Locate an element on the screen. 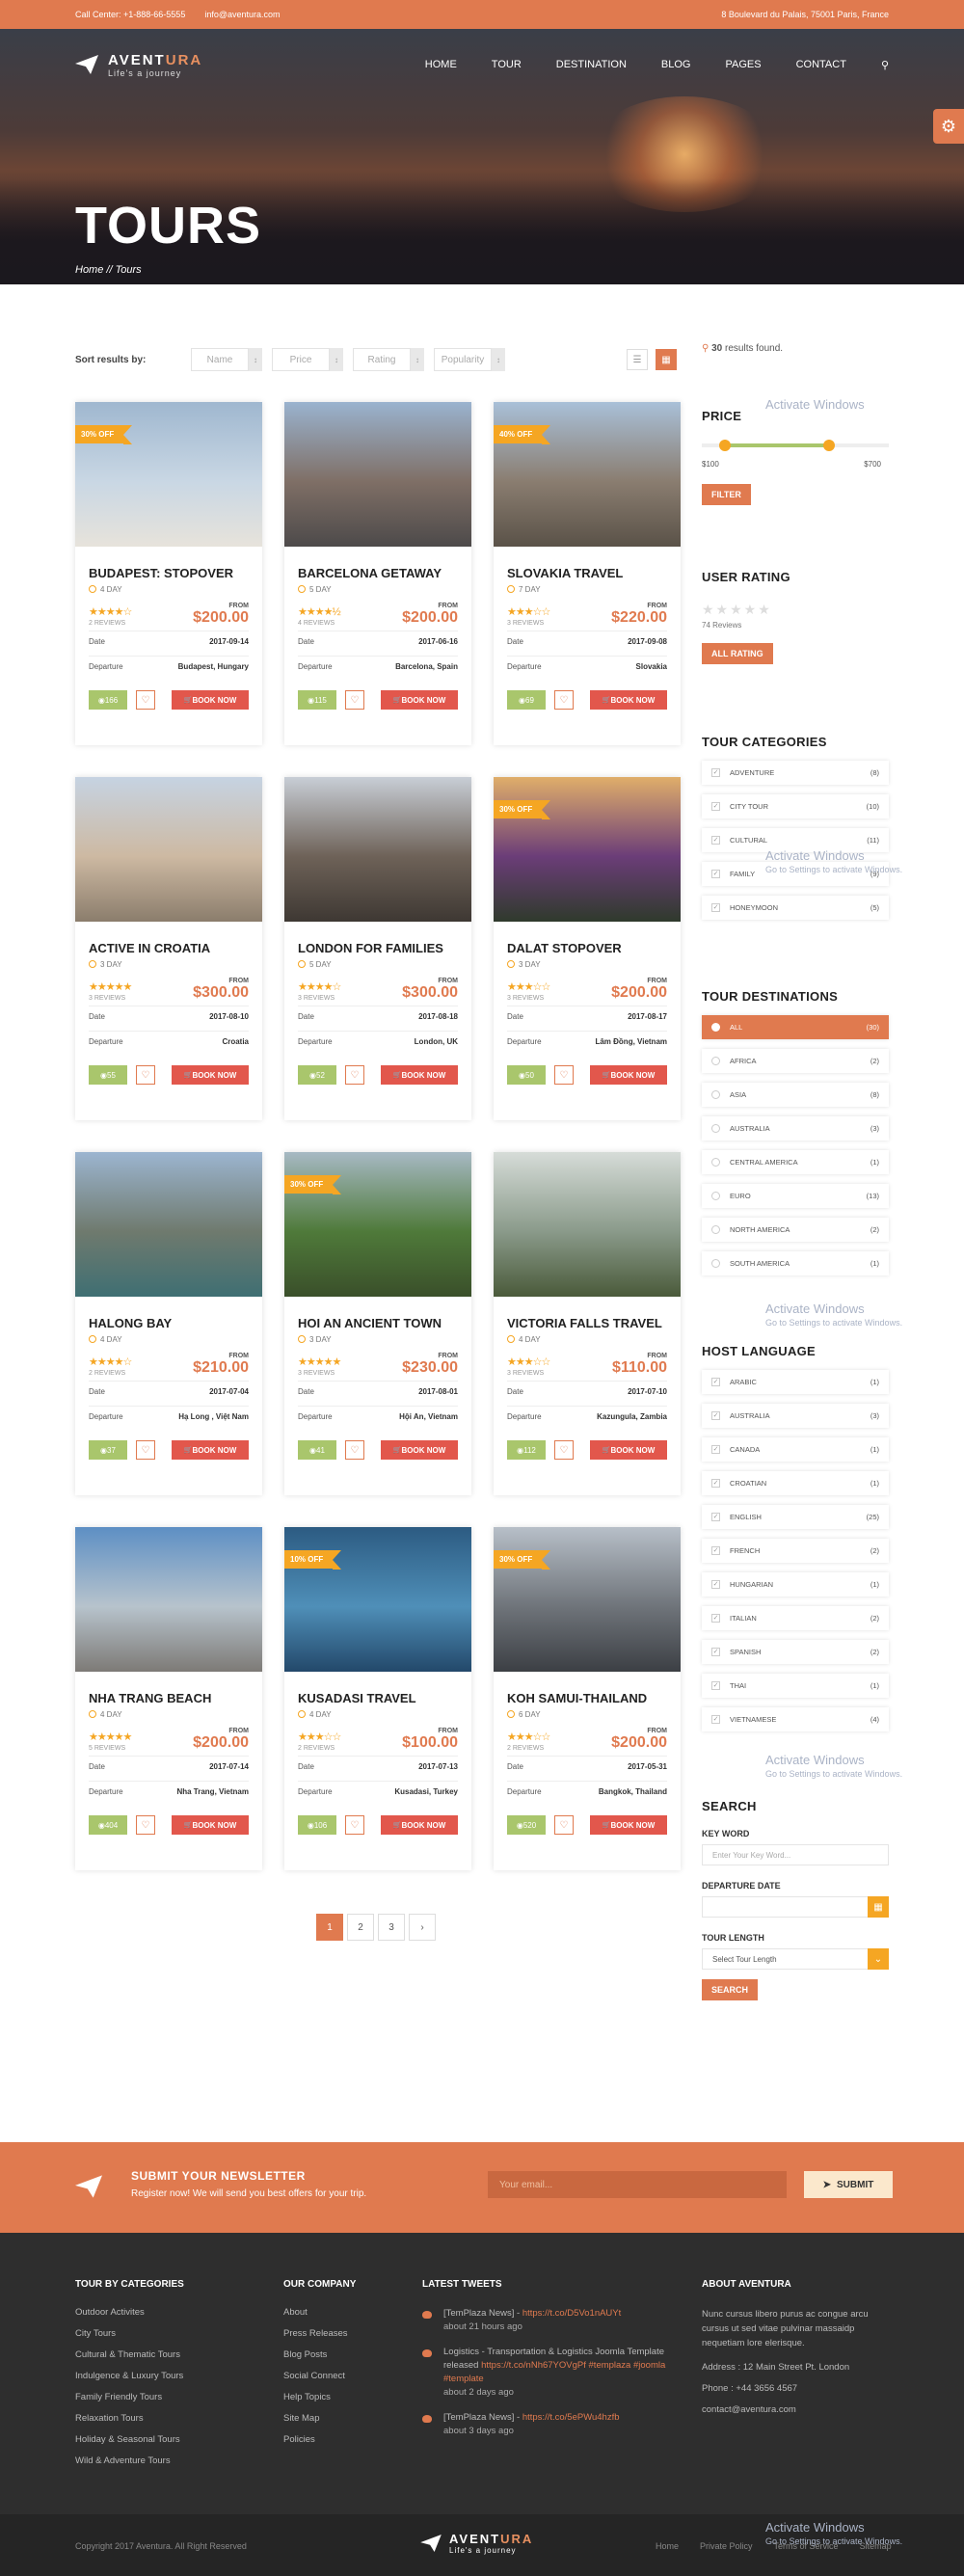 The width and height of the screenshot is (964, 2576). destinations-item: NORTH AMERICA (2) is located at coordinates (795, 1230).